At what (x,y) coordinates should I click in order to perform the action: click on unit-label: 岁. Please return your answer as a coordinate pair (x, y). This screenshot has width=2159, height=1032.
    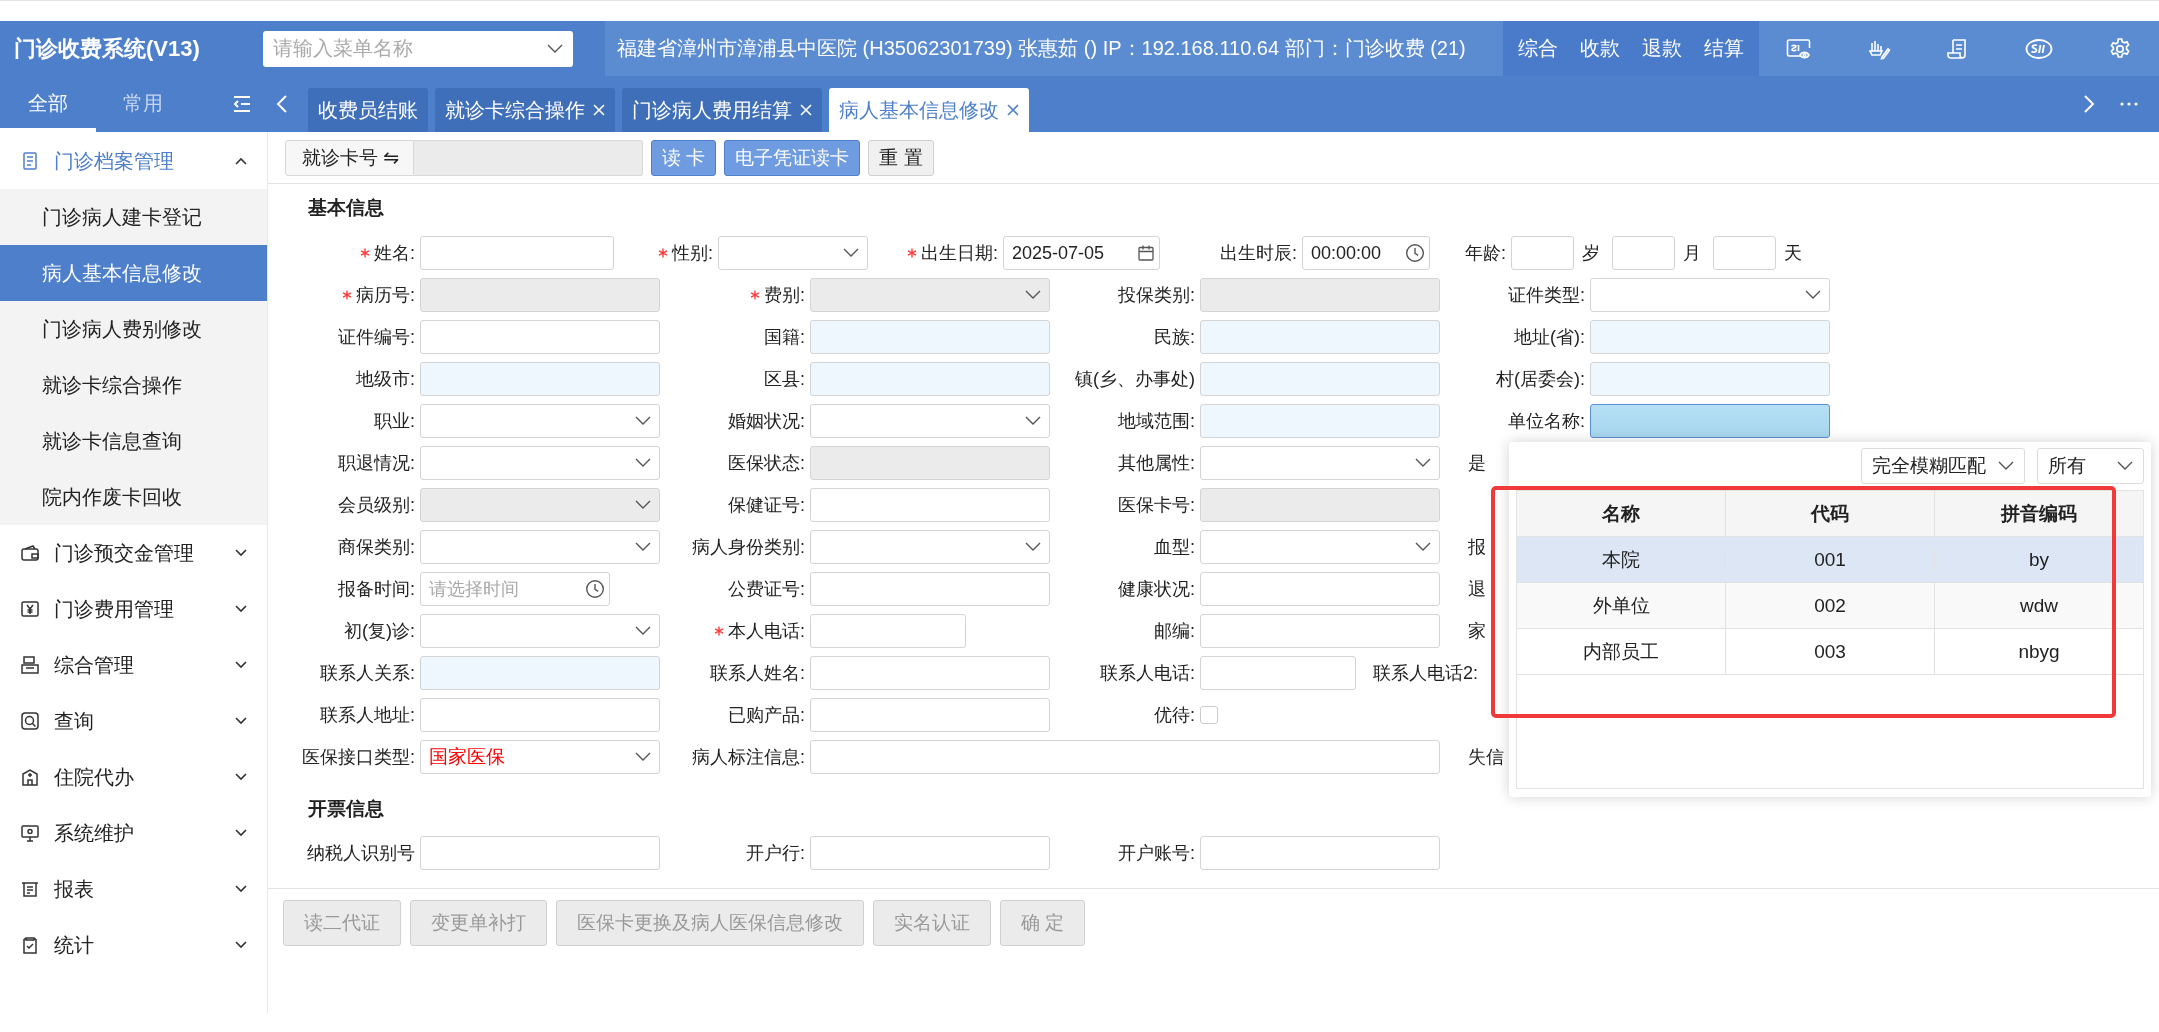
    Looking at the image, I should click on (1591, 253).